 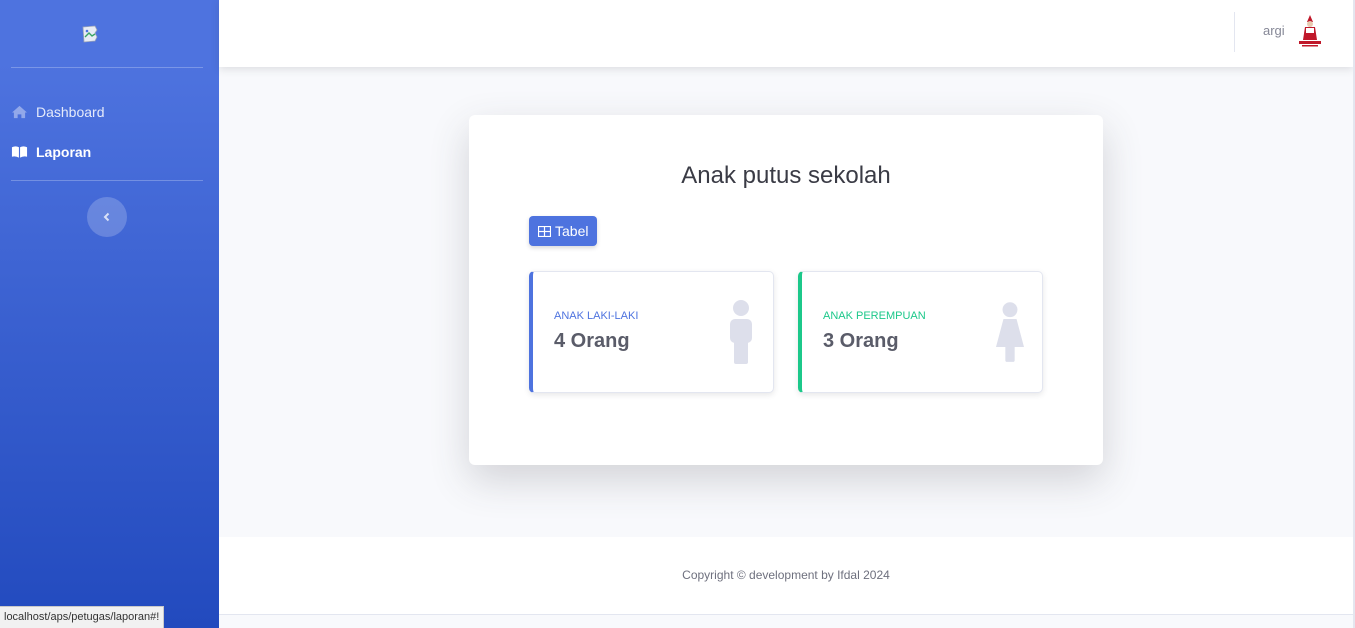 I want to click on book-open-icon, so click(x=19, y=152).